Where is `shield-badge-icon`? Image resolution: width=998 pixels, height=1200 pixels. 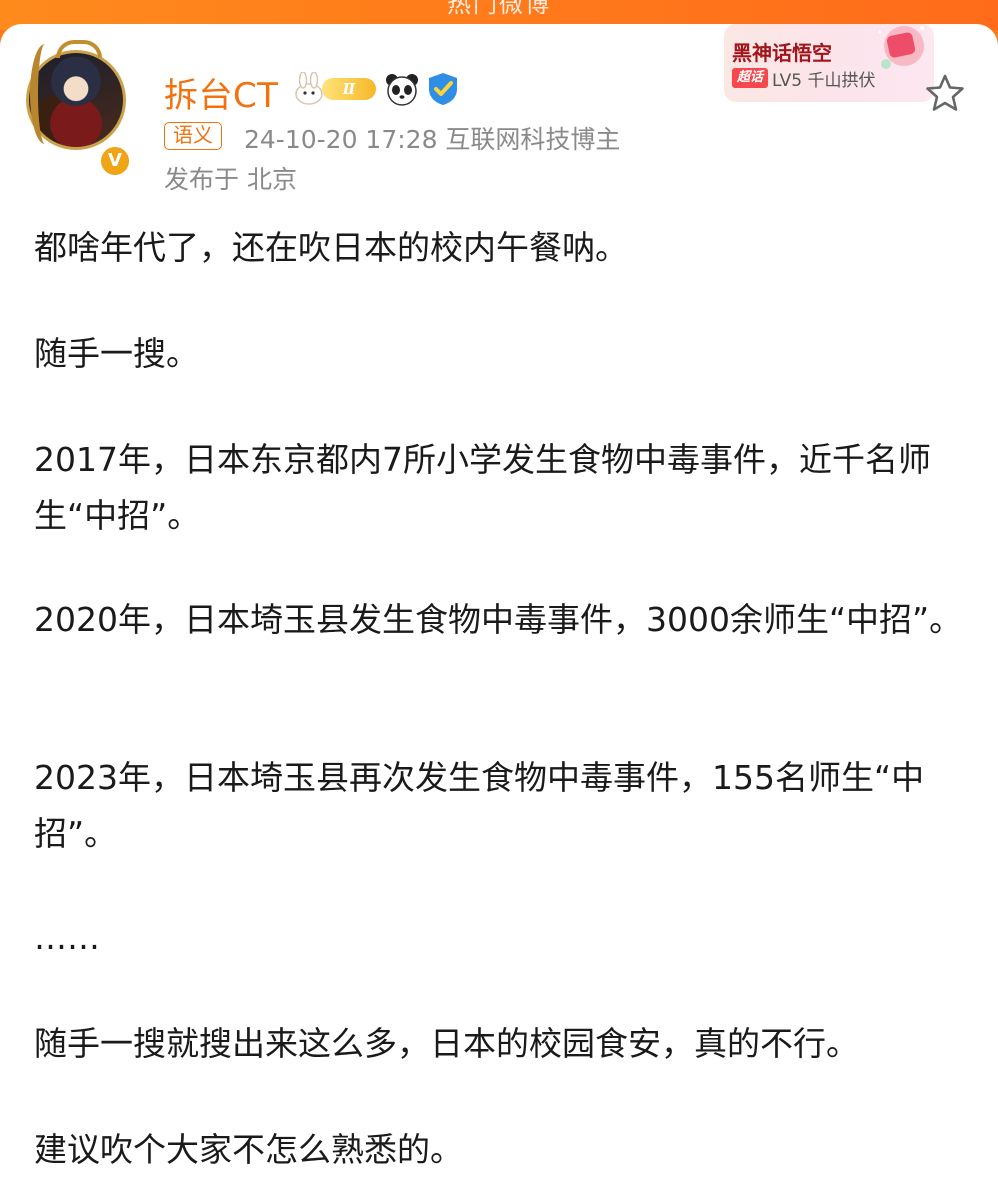 shield-badge-icon is located at coordinates (443, 89).